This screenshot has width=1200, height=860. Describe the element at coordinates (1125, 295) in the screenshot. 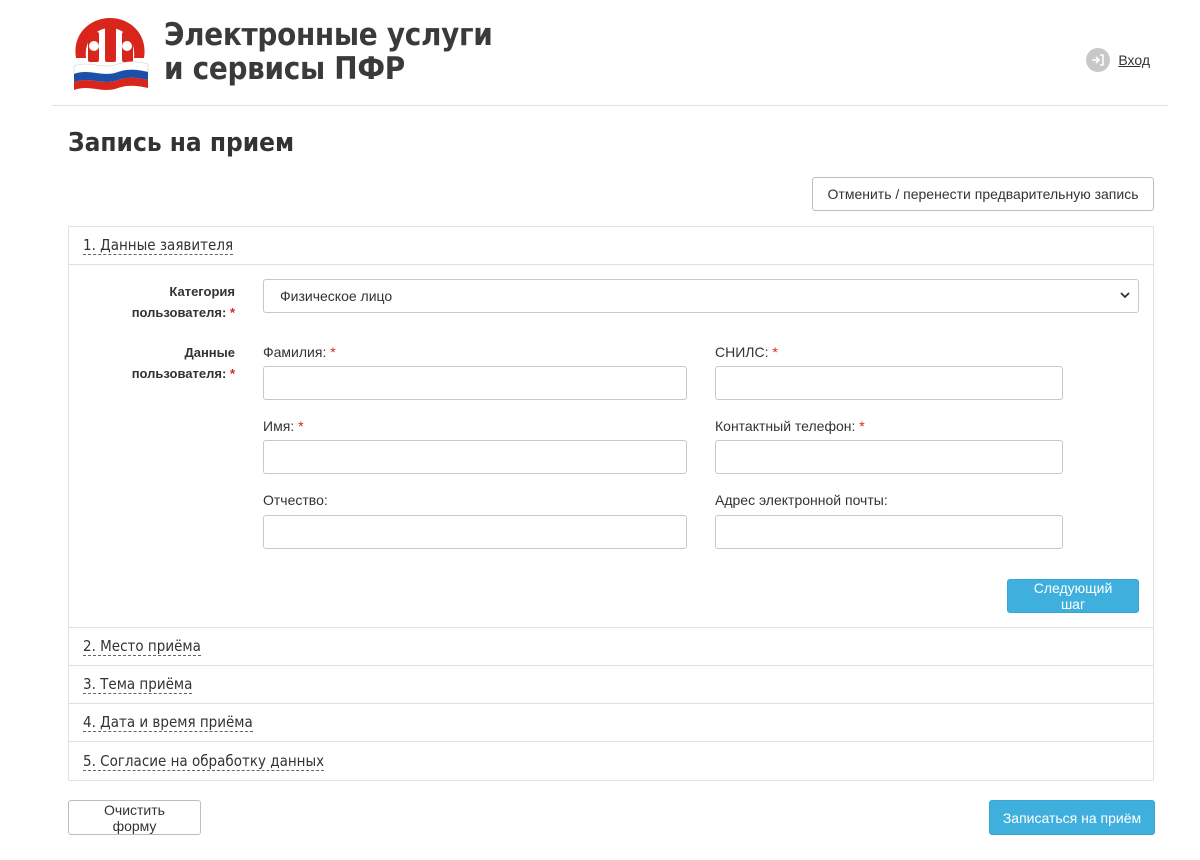

I see `chevron-down-icon` at that location.